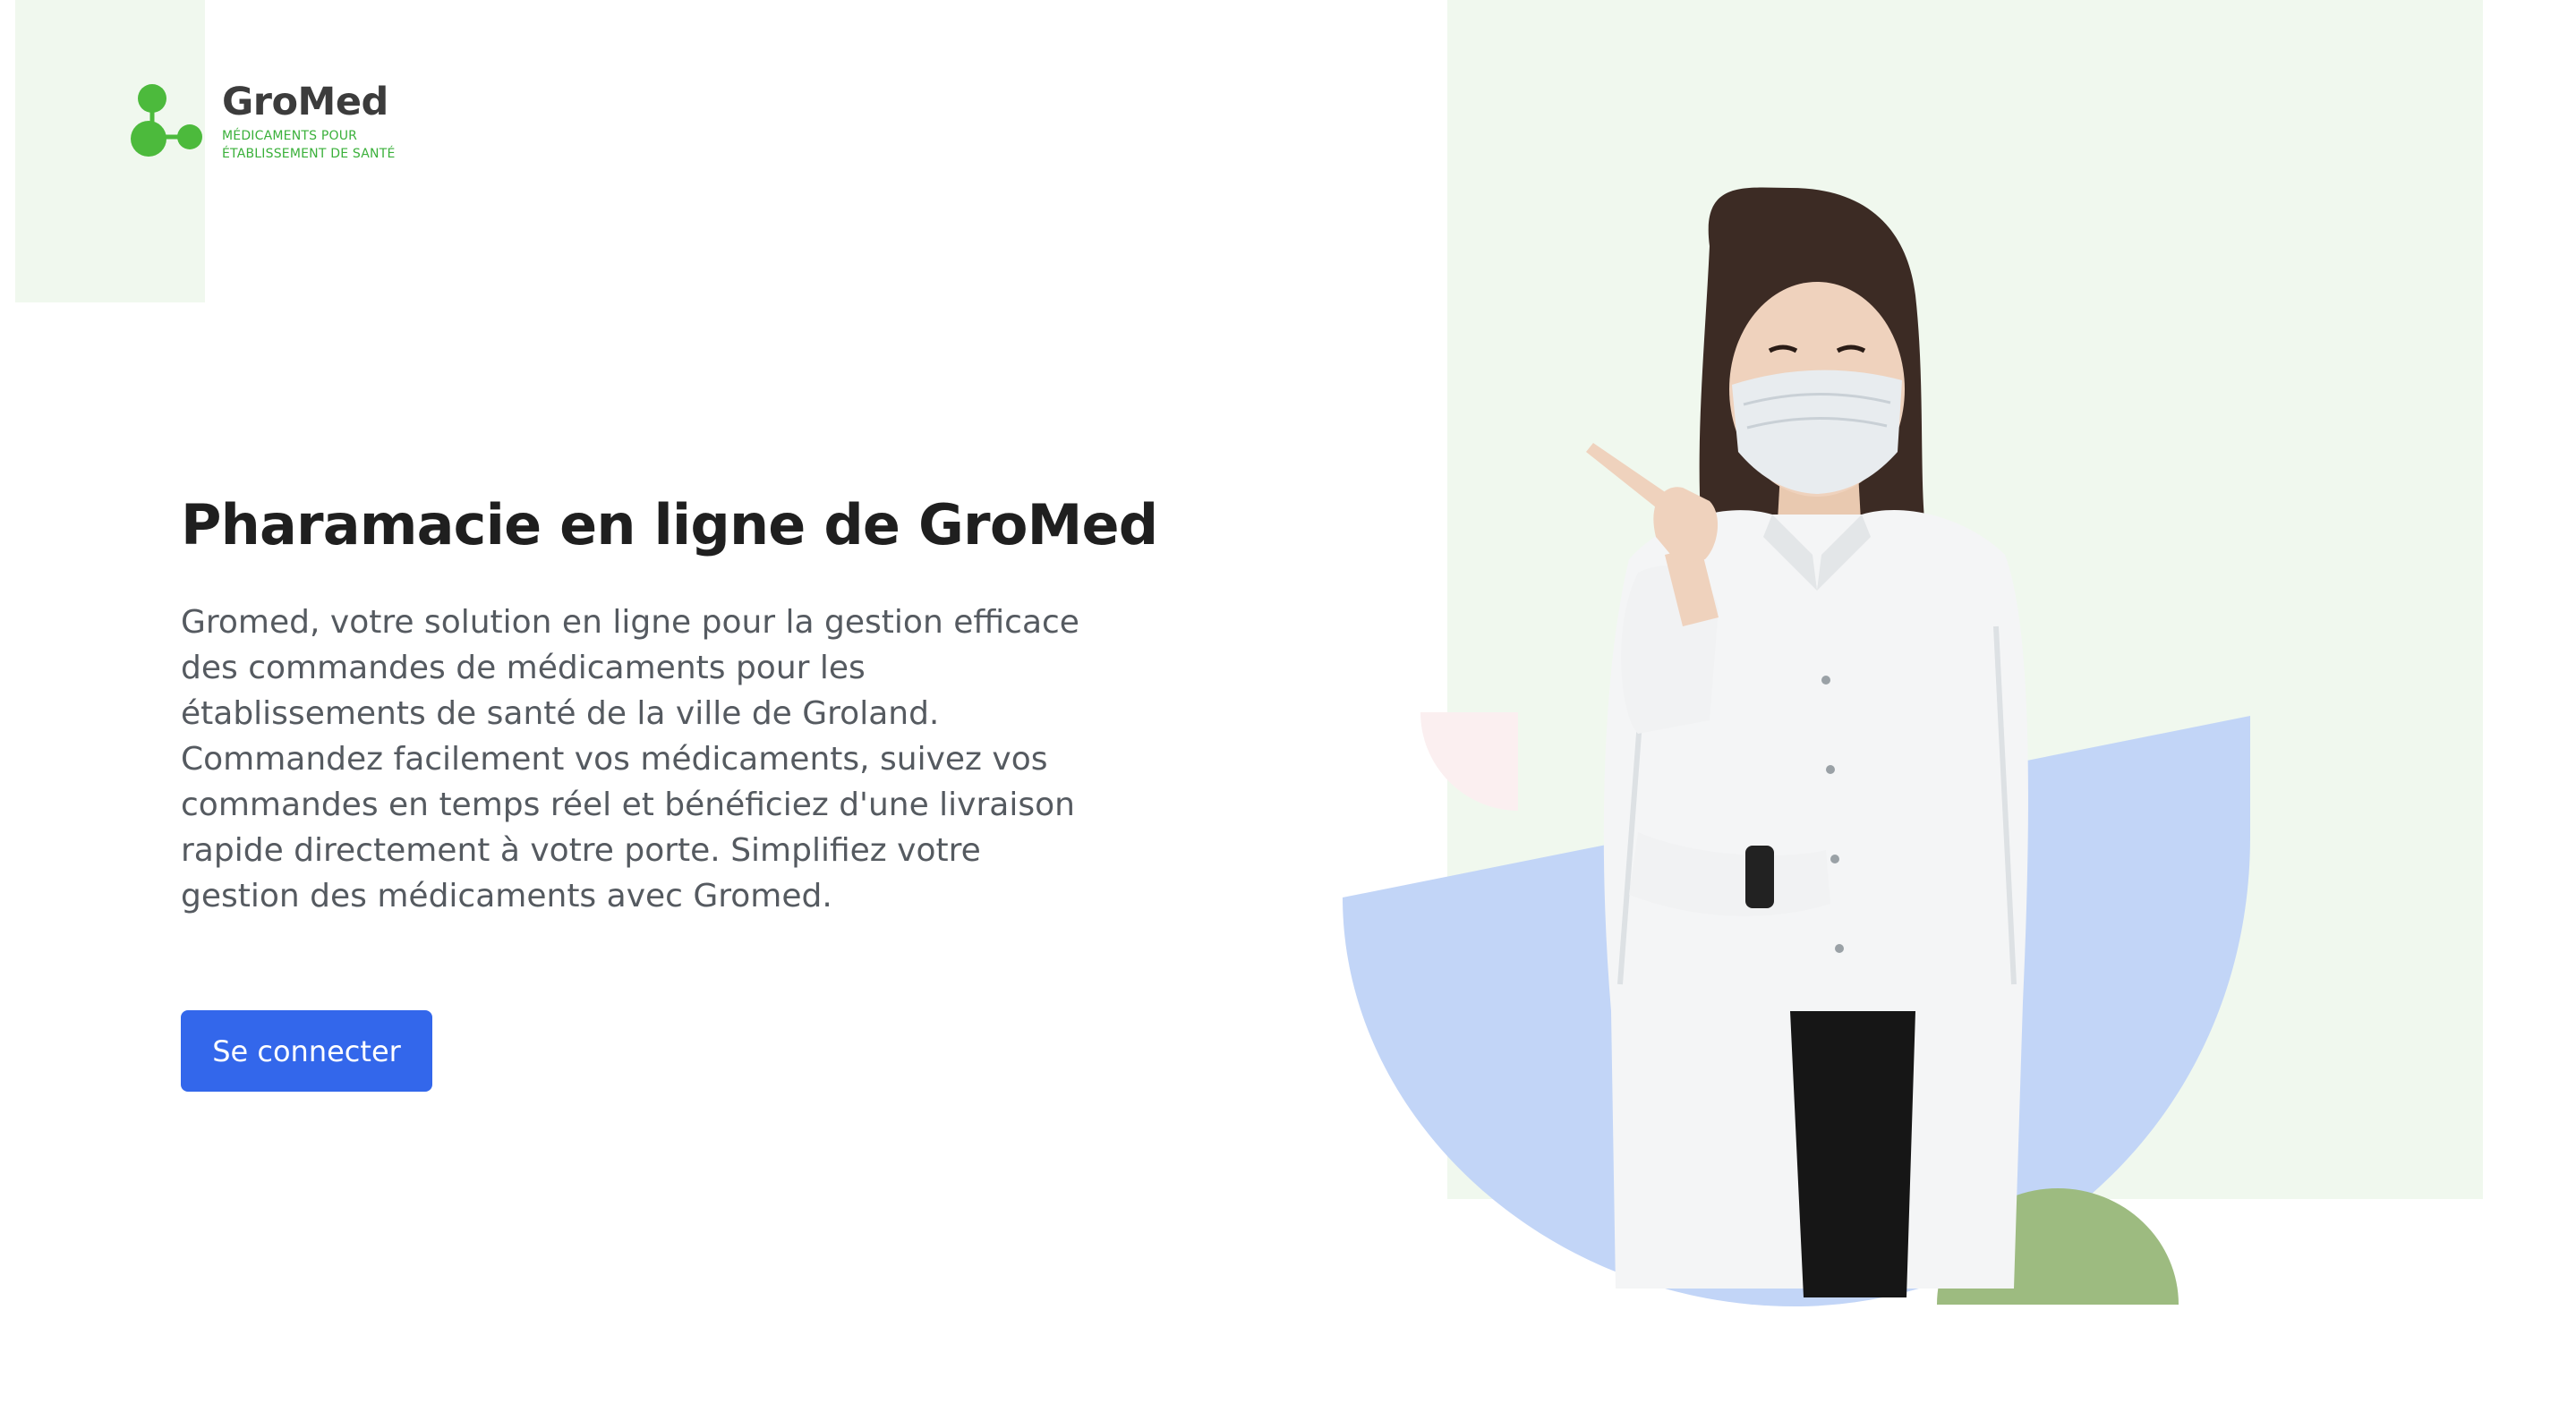 Image resolution: width=2576 pixels, height=1412 pixels. Describe the element at coordinates (309, 145) in the screenshot. I see `logo-tagline: MÉDICAMENTS POUR ÉTABLISSEMENT DE SANTÉ` at that location.